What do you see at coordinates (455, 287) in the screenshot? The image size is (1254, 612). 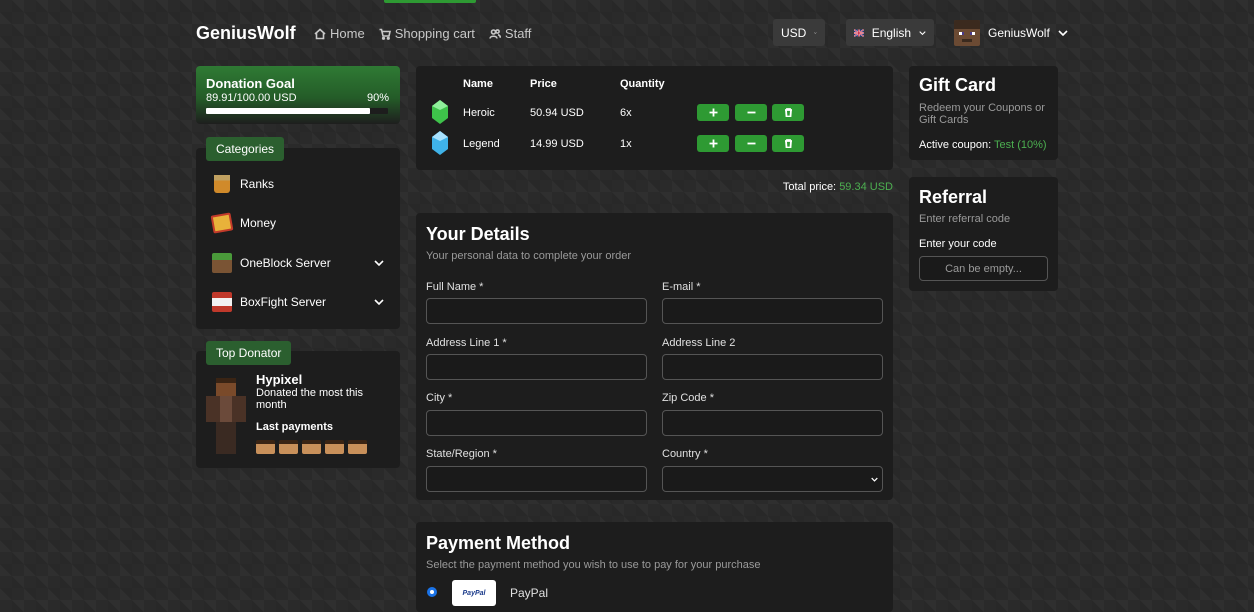 I see `full-name-label: Full Name *` at bounding box center [455, 287].